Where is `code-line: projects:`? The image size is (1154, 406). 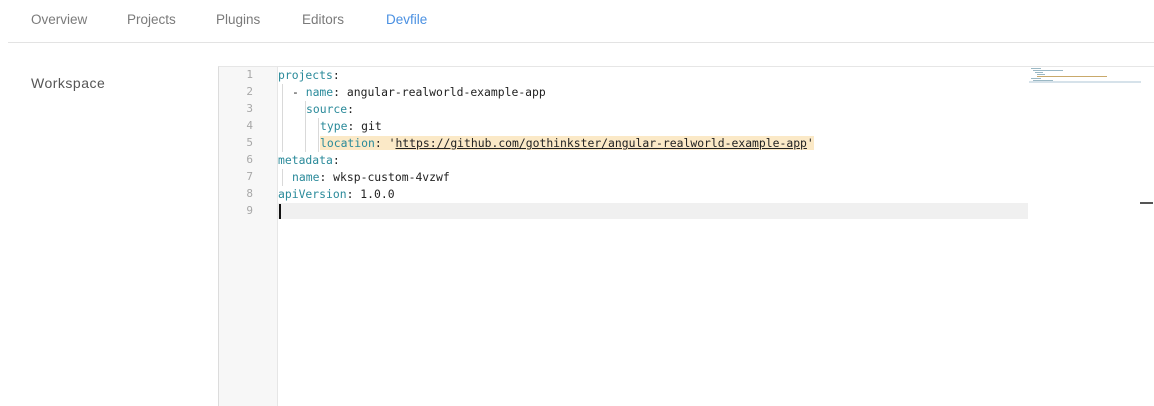 code-line: projects: is located at coordinates (309, 75).